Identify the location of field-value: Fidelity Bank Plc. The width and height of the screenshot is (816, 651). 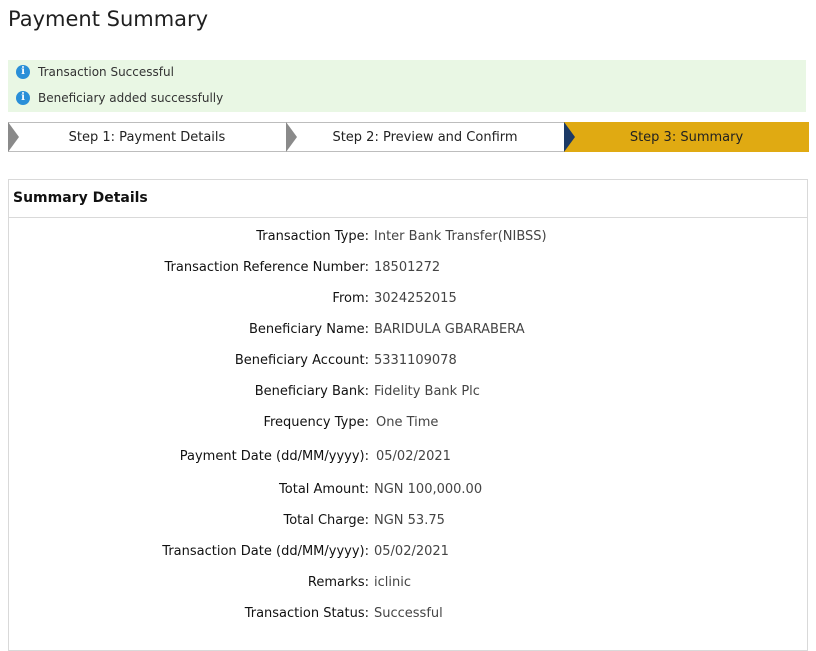
(427, 391).